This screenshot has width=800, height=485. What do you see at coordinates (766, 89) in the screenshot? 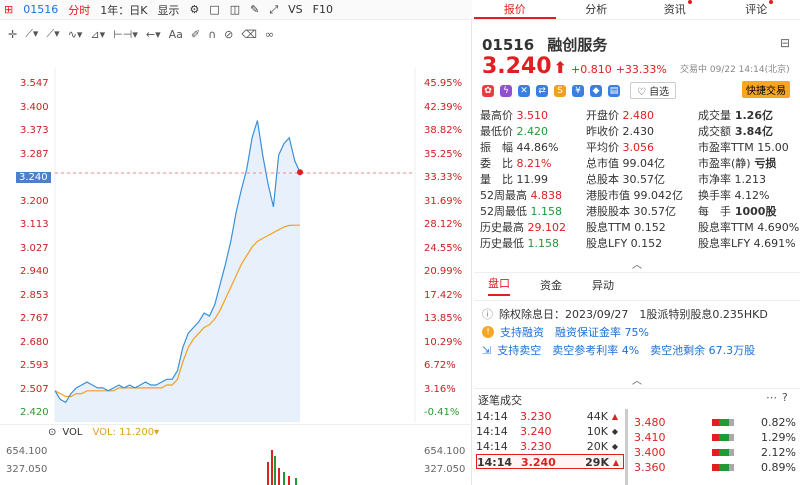
I see `quick-trade-button: 快捷交易` at bounding box center [766, 89].